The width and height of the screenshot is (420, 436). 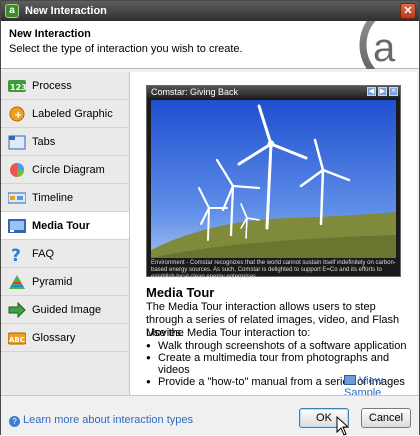 I want to click on mouse-cursor-icon, so click(x=343, y=426).